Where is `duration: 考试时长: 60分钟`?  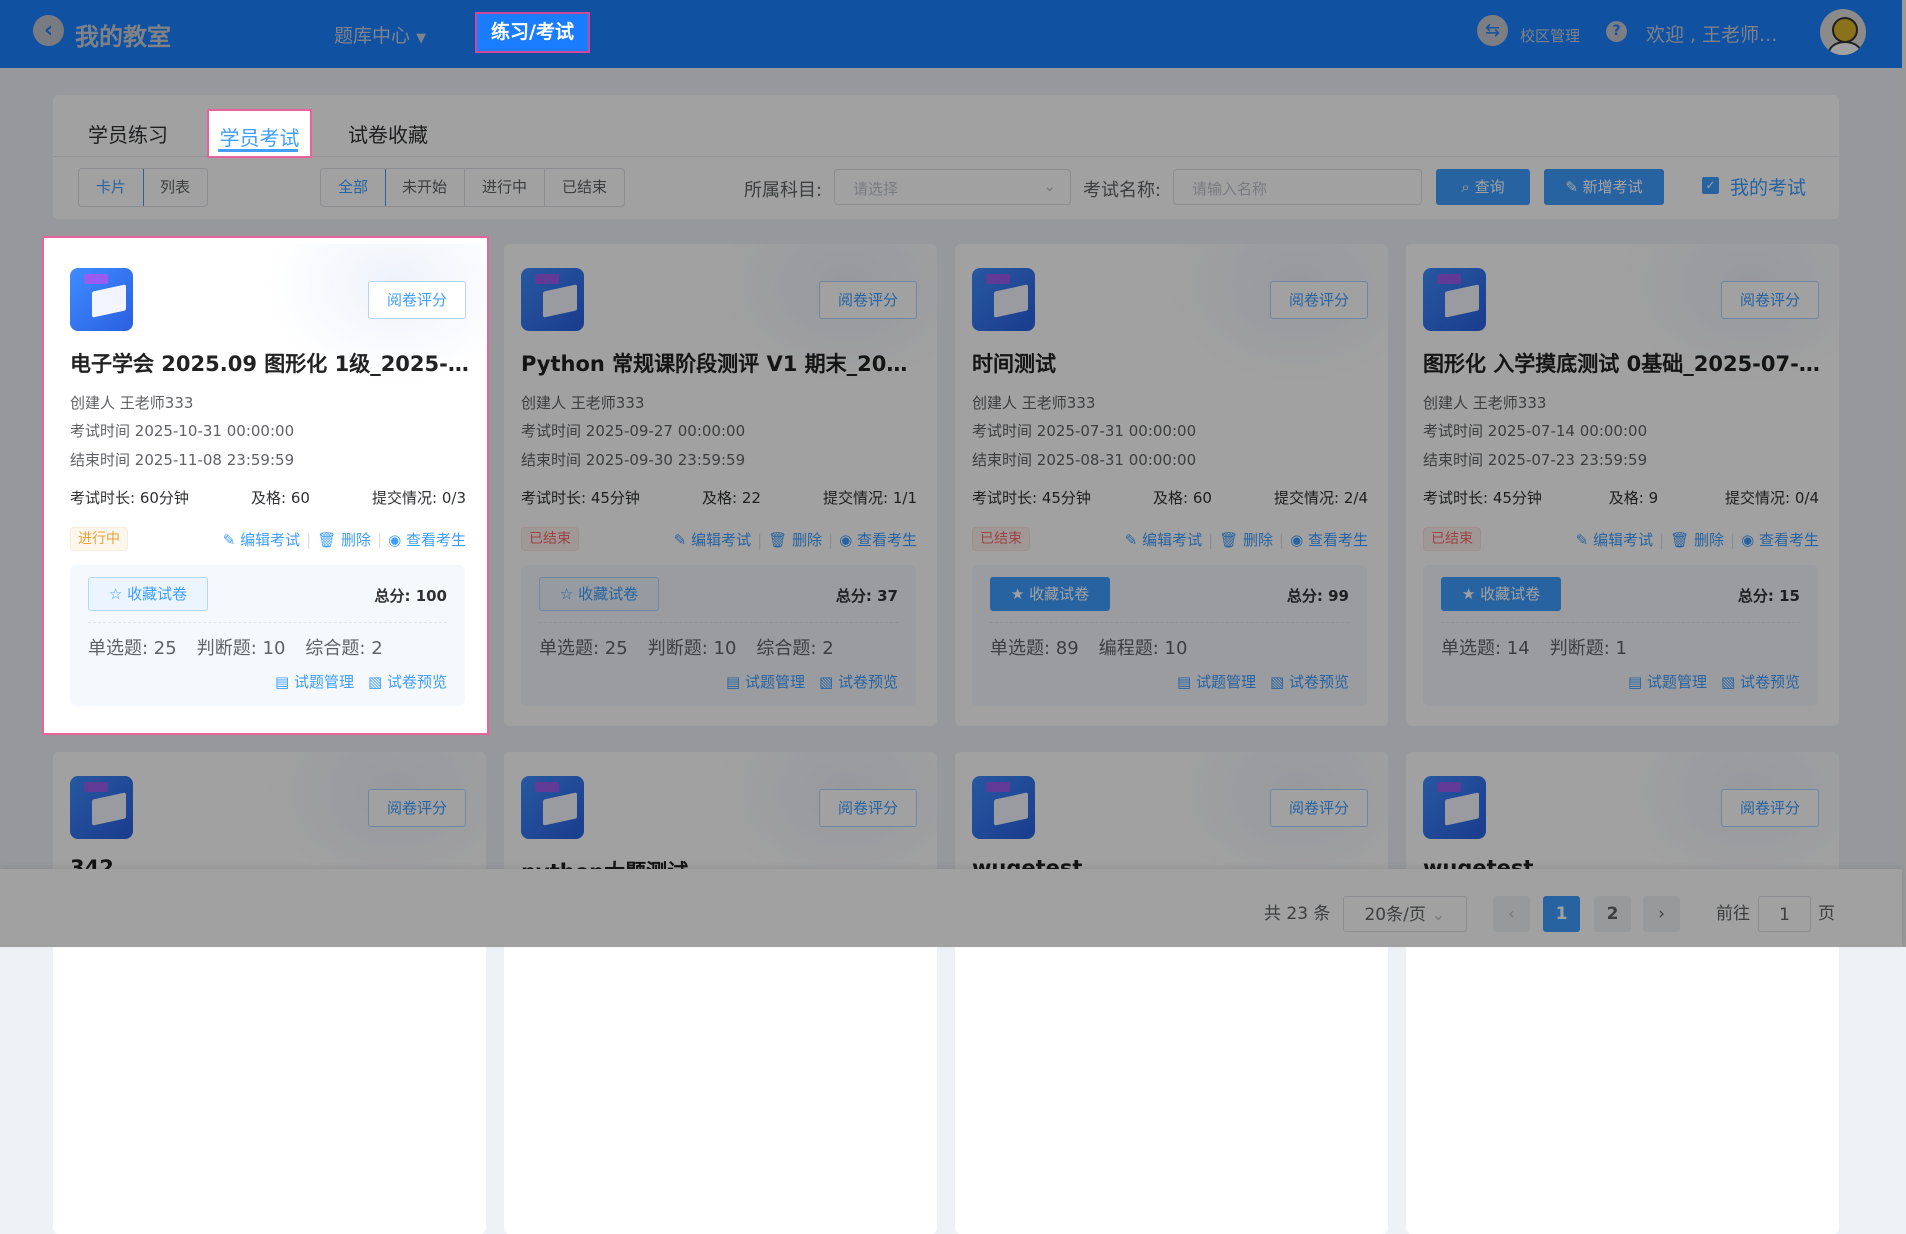 duration: 考试时长: 60分钟 is located at coordinates (129, 498).